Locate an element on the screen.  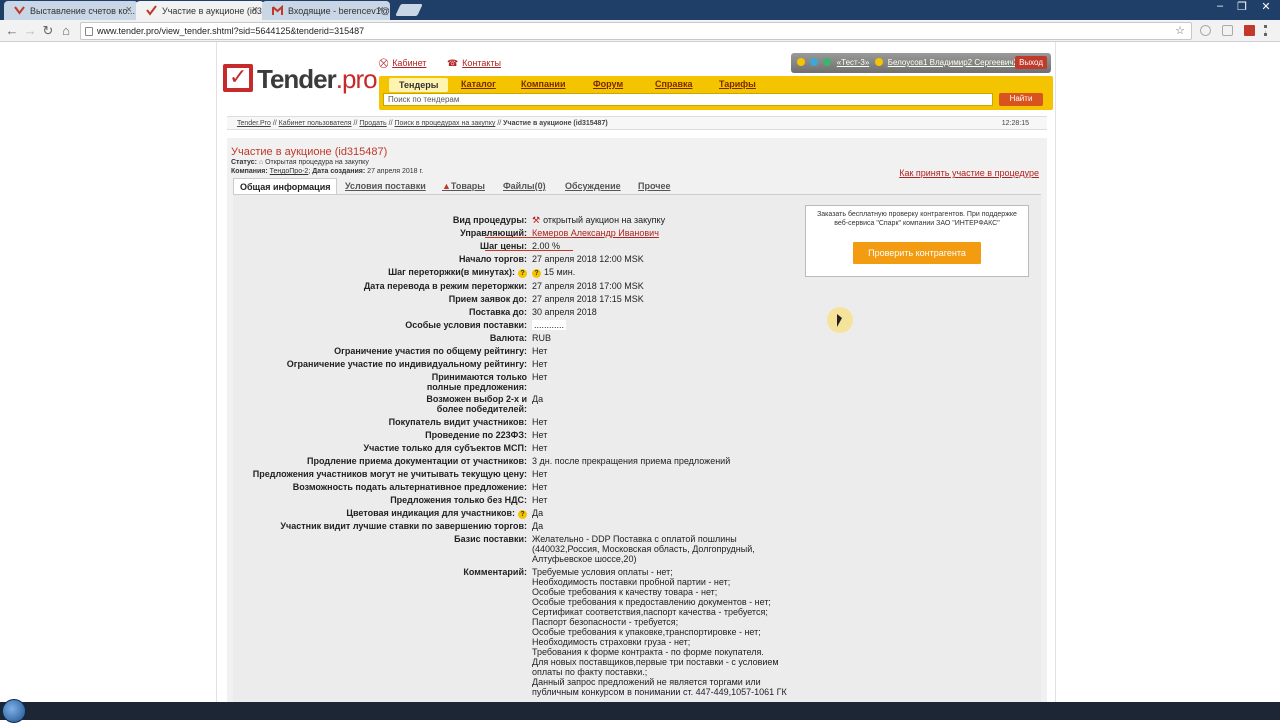
page-icon is located at coordinates (89, 31).